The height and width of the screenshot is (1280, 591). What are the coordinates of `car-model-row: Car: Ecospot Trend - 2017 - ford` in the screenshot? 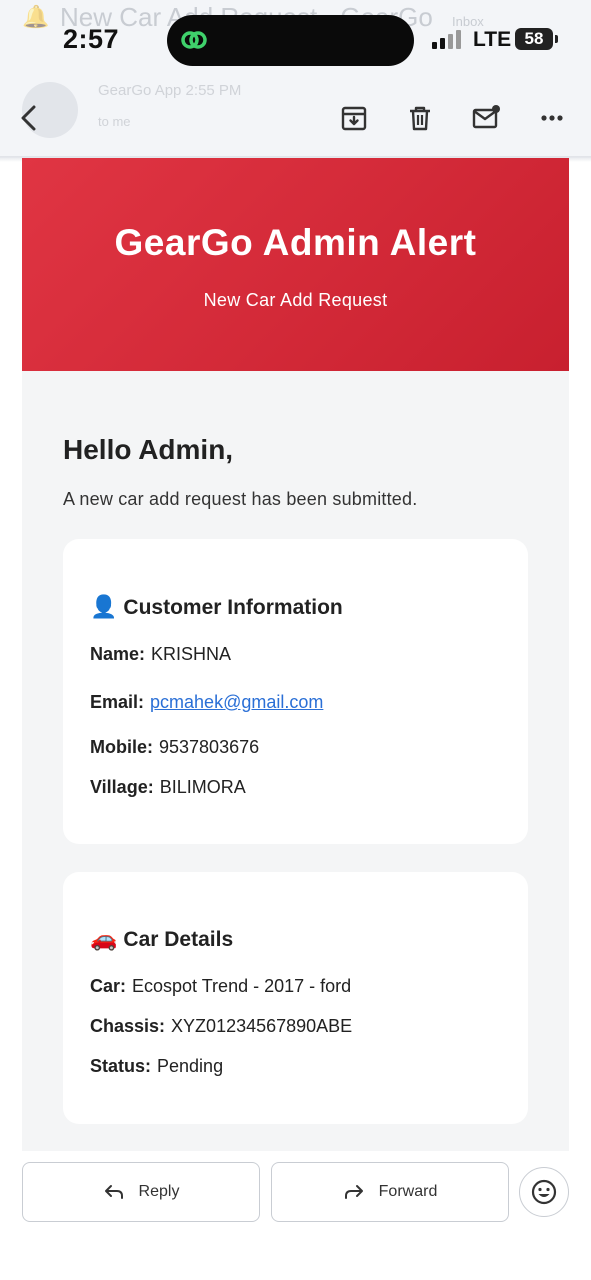 It's located at (220, 986).